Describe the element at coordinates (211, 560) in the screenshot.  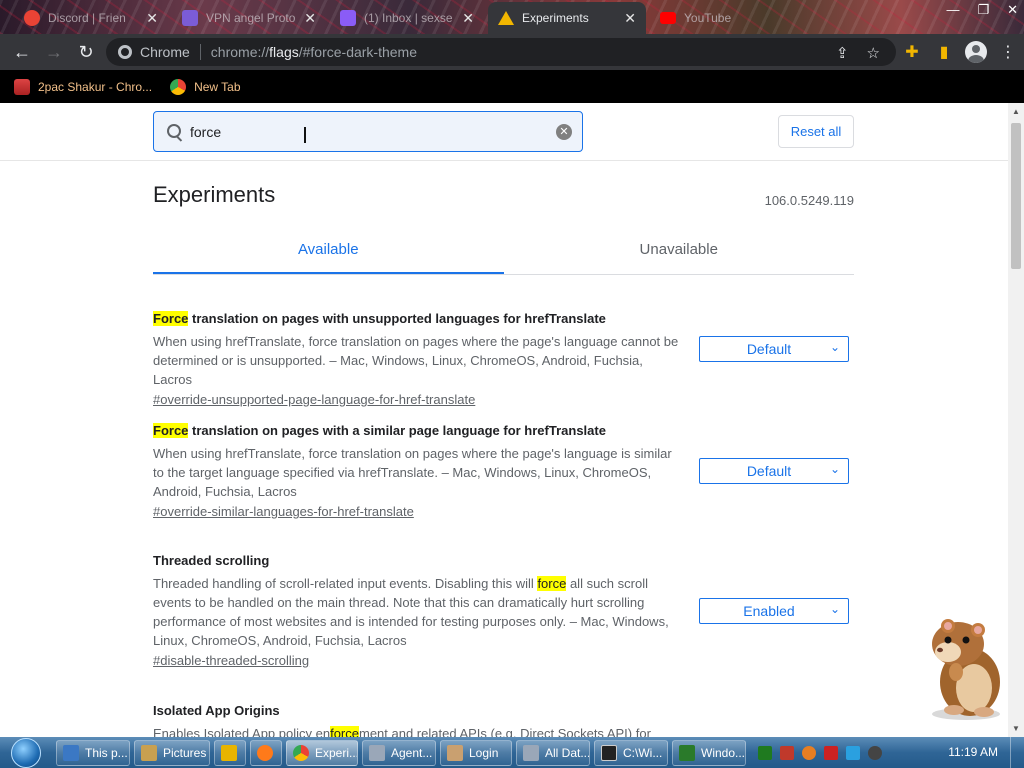
I see `experiment-name: Threaded scrolling` at that location.